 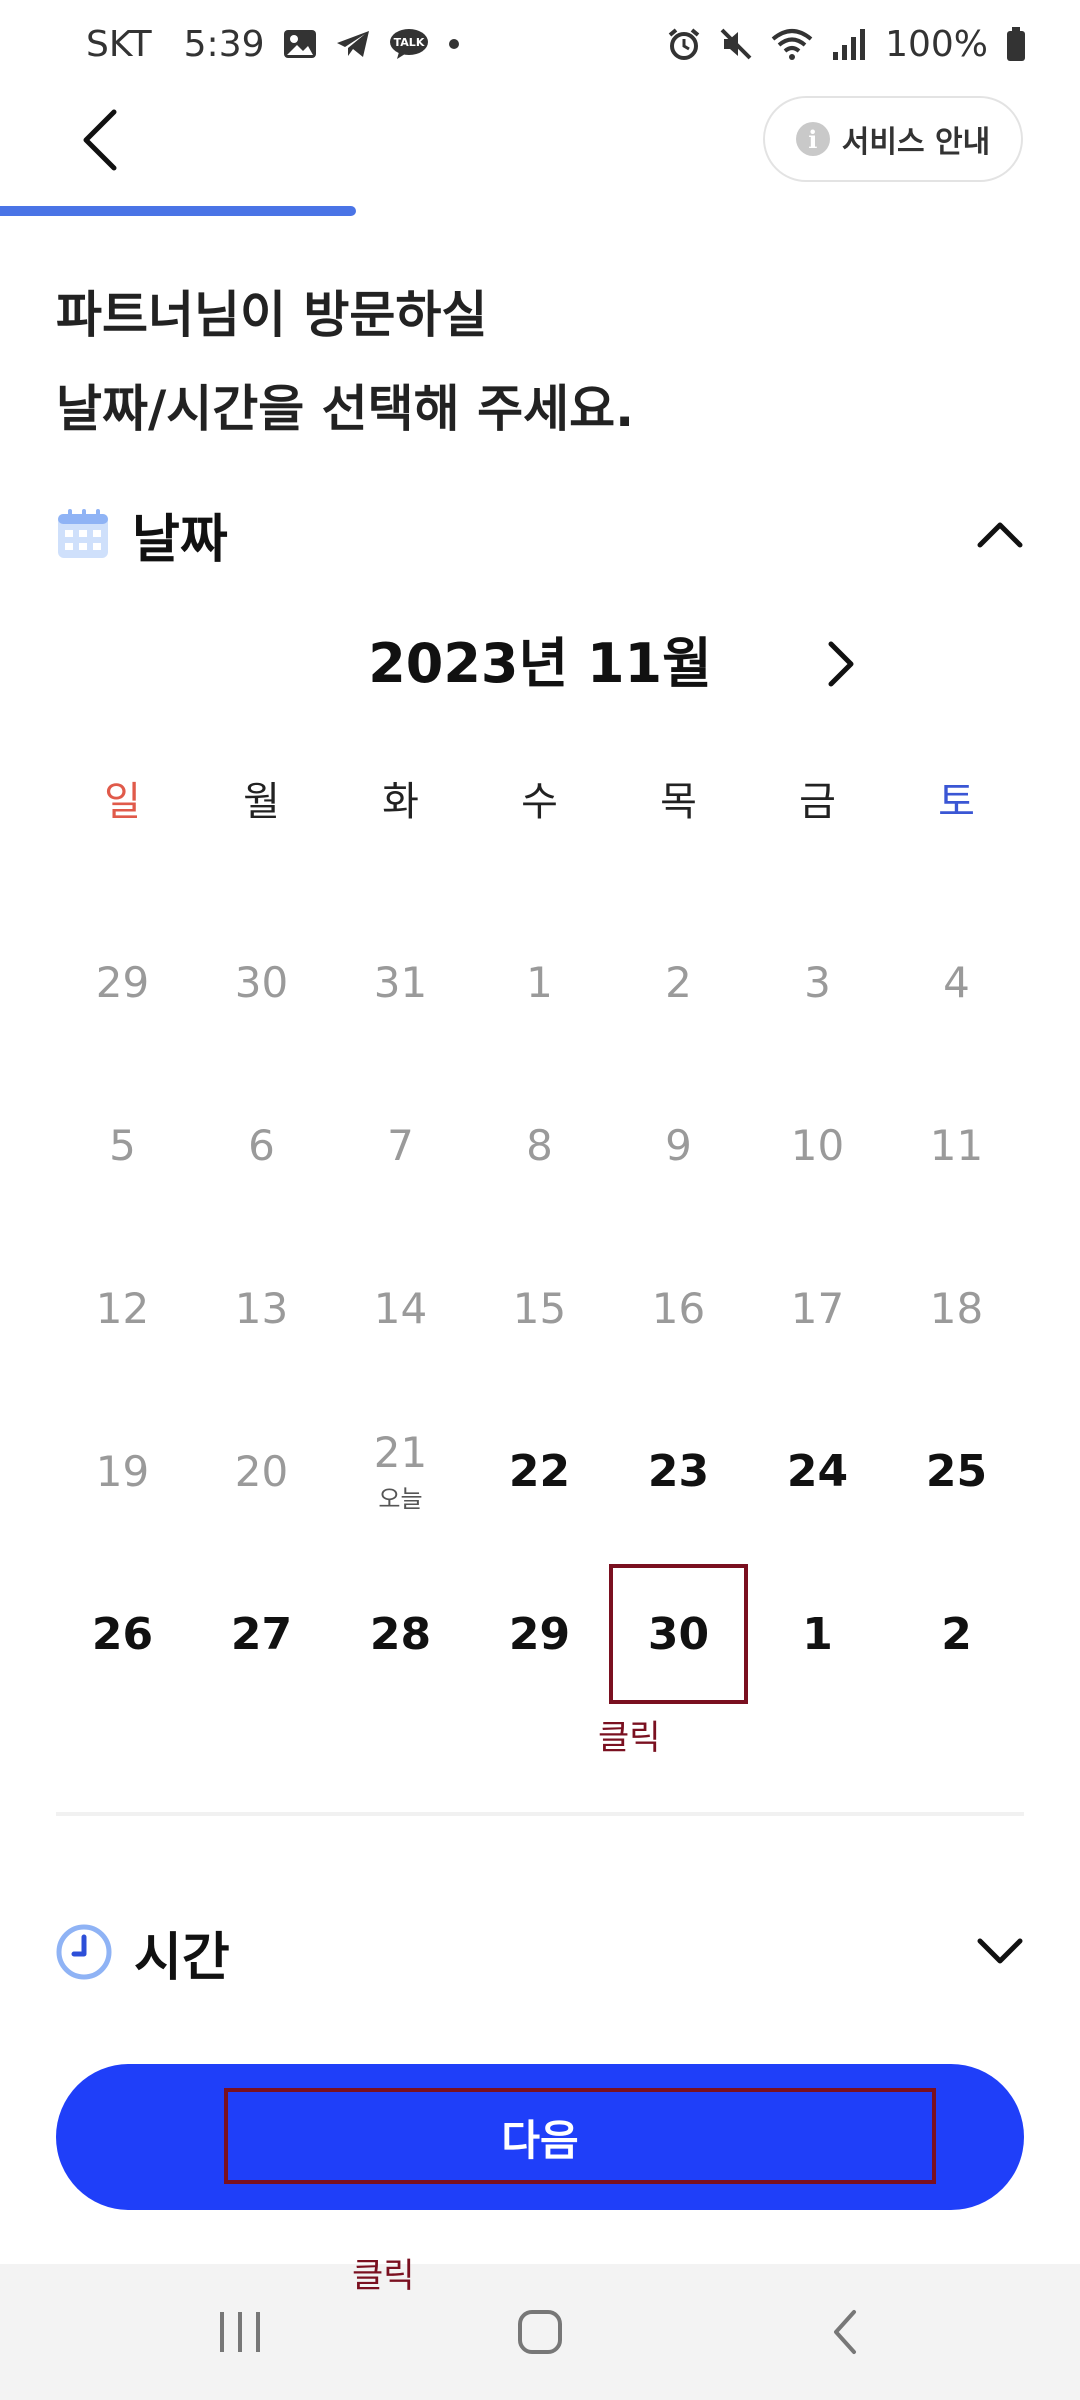 I want to click on date-section-label: 날짜, so click(x=180, y=539).